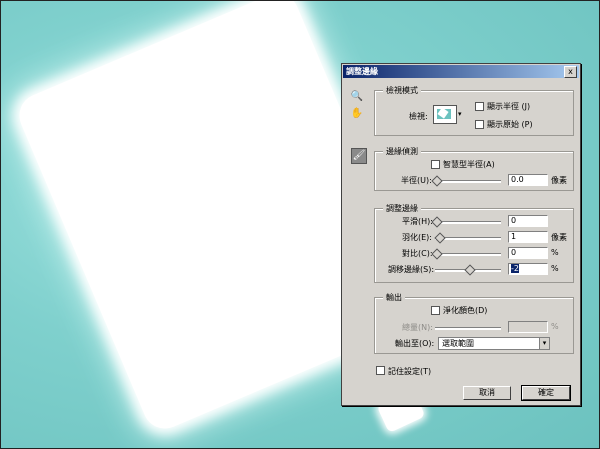  What do you see at coordinates (474, 110) in the screenshot?
I see `view-mode-group: 檢視模式 檢視: ▾ 顯示半徑 (J) 顯示原始 (P)` at bounding box center [474, 110].